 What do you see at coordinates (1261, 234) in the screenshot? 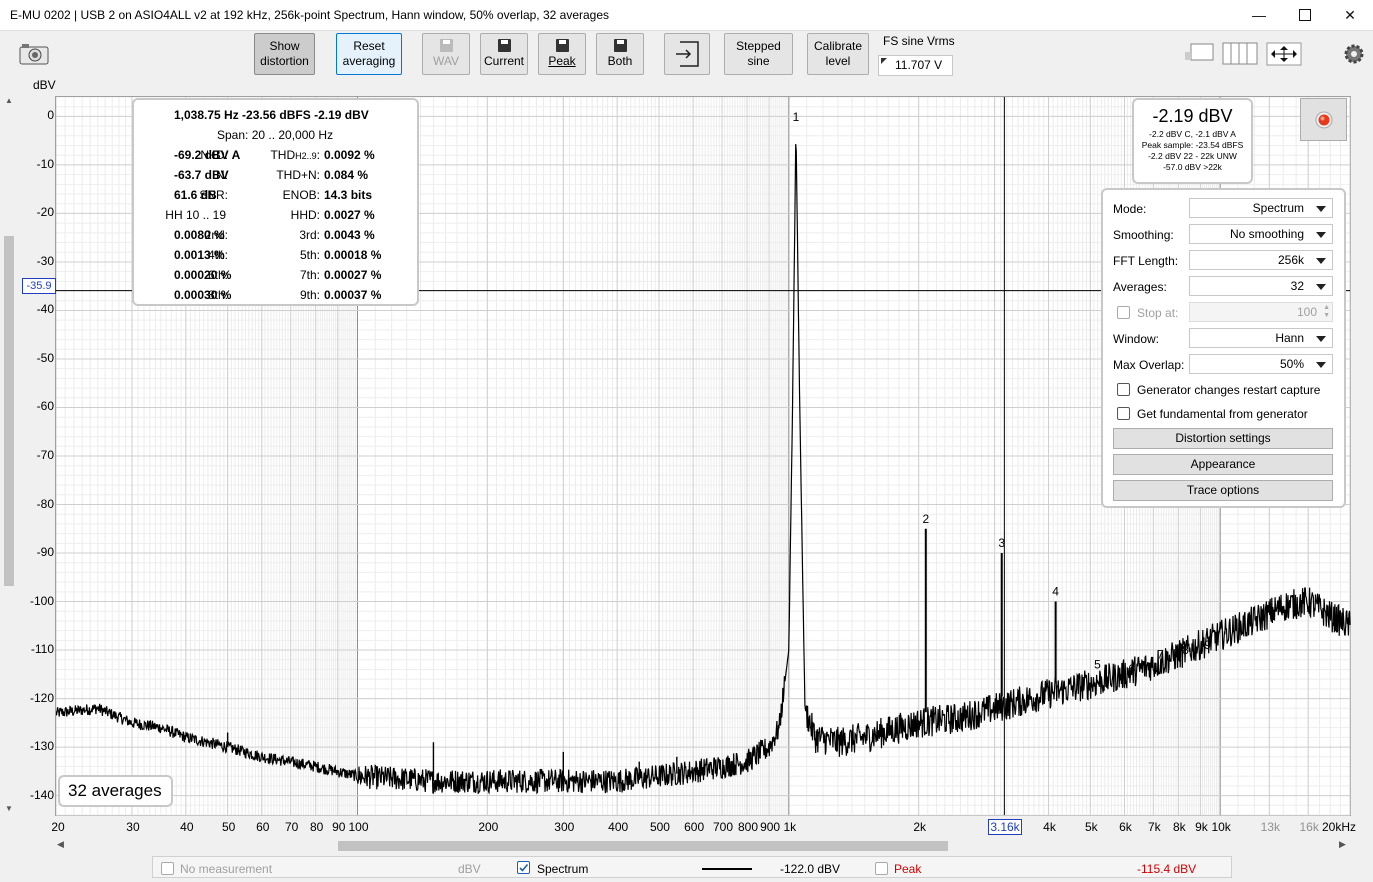
I see `smoothing-select: No smoothing` at bounding box center [1261, 234].